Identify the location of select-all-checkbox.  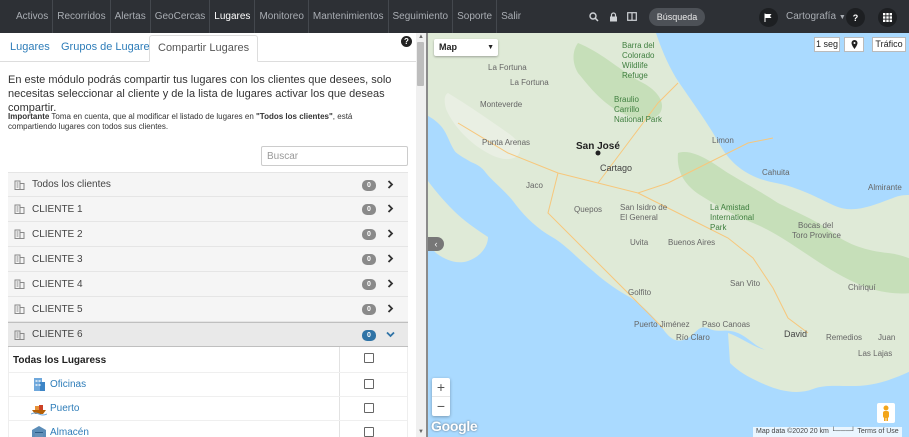
(369, 358).